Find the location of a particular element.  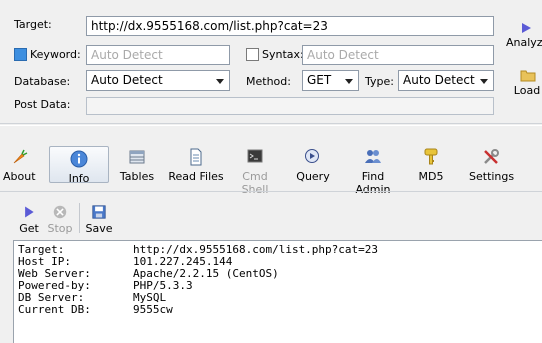

analyze-label: Analyze is located at coordinates (524, 42).